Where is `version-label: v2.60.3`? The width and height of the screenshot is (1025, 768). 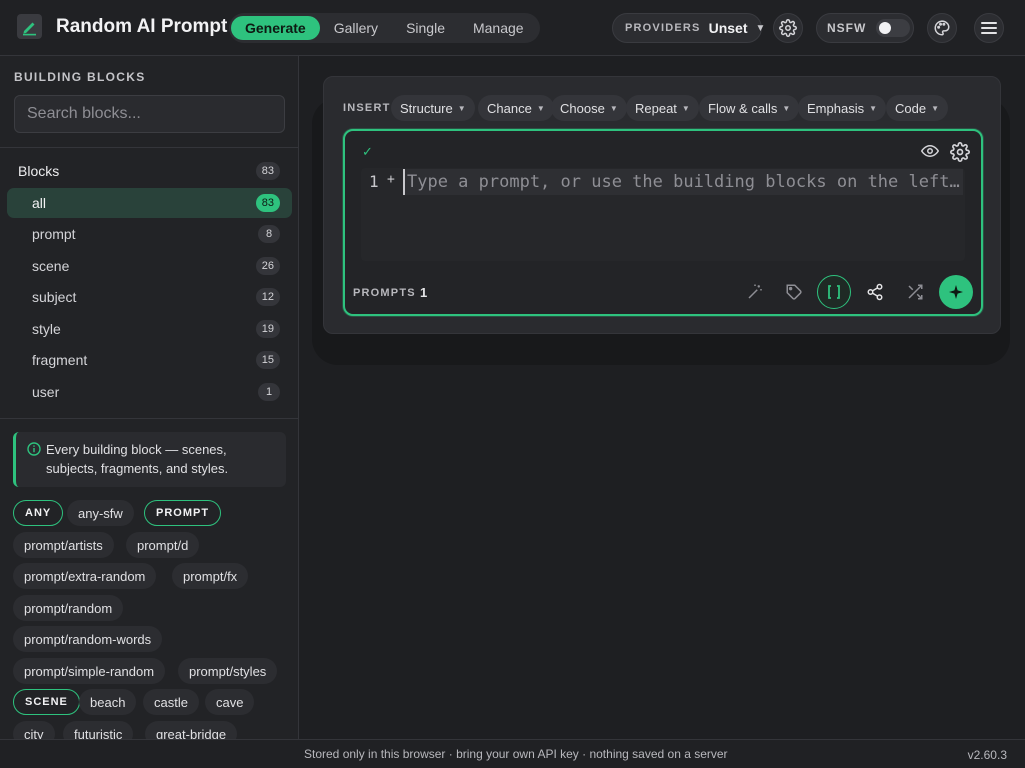 version-label: v2.60.3 is located at coordinates (987, 755).